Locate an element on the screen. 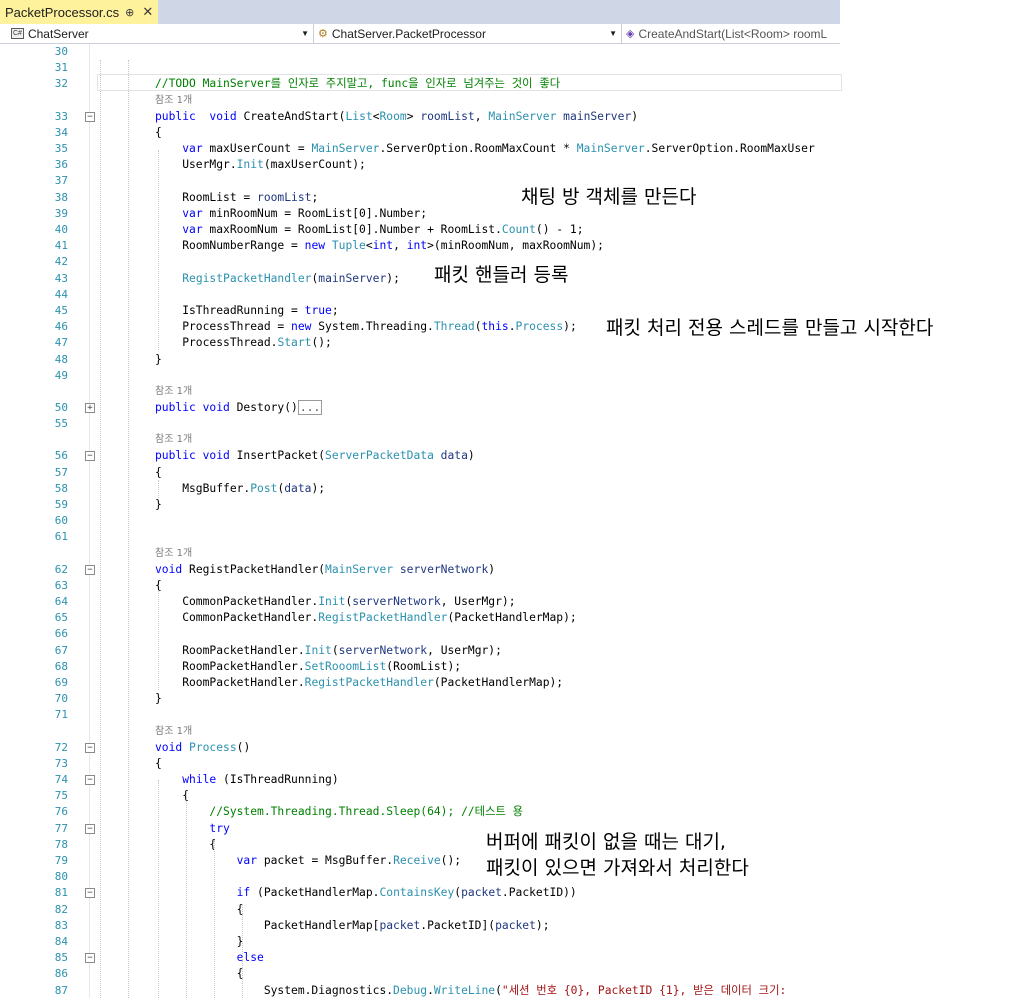 This screenshot has height=999, width=1031. code-line: 85 − else is located at coordinates (420, 958).